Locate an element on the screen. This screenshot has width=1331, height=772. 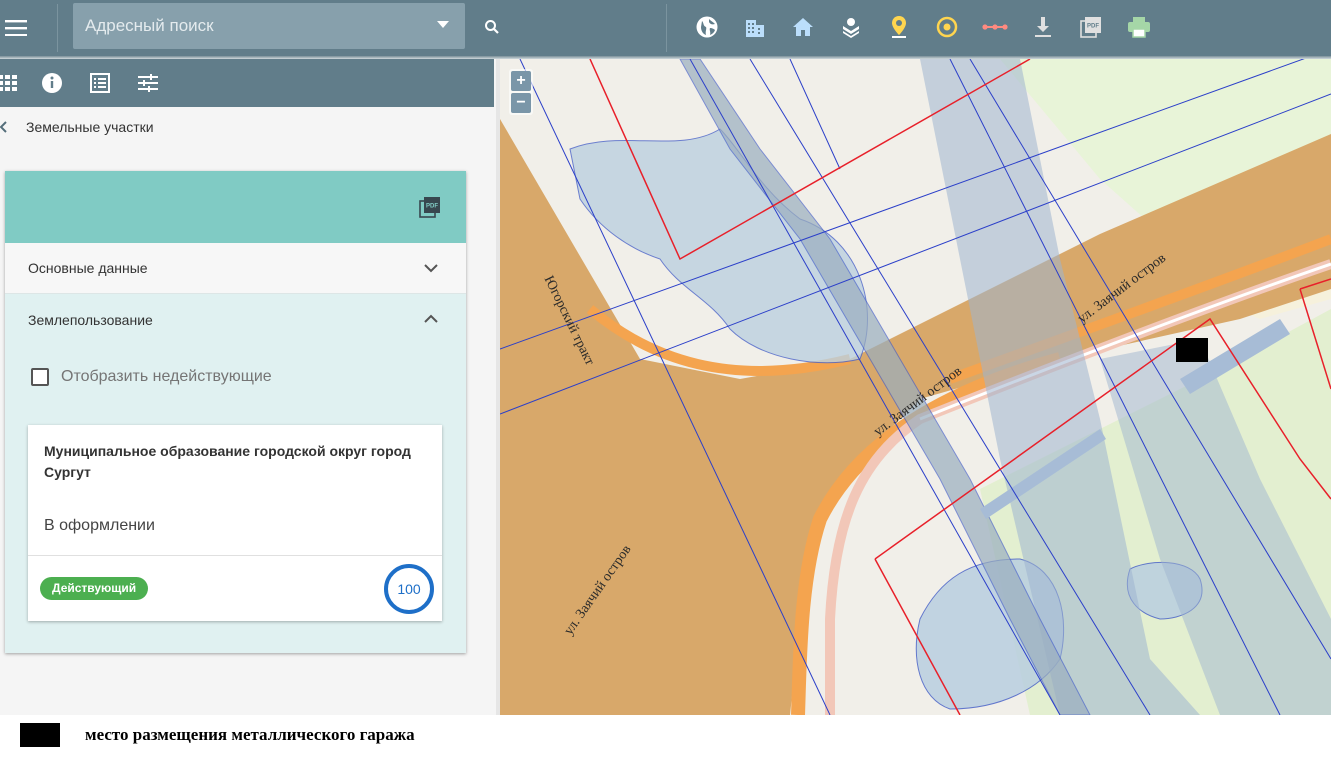
buildings-icon is located at coordinates (755, 27).